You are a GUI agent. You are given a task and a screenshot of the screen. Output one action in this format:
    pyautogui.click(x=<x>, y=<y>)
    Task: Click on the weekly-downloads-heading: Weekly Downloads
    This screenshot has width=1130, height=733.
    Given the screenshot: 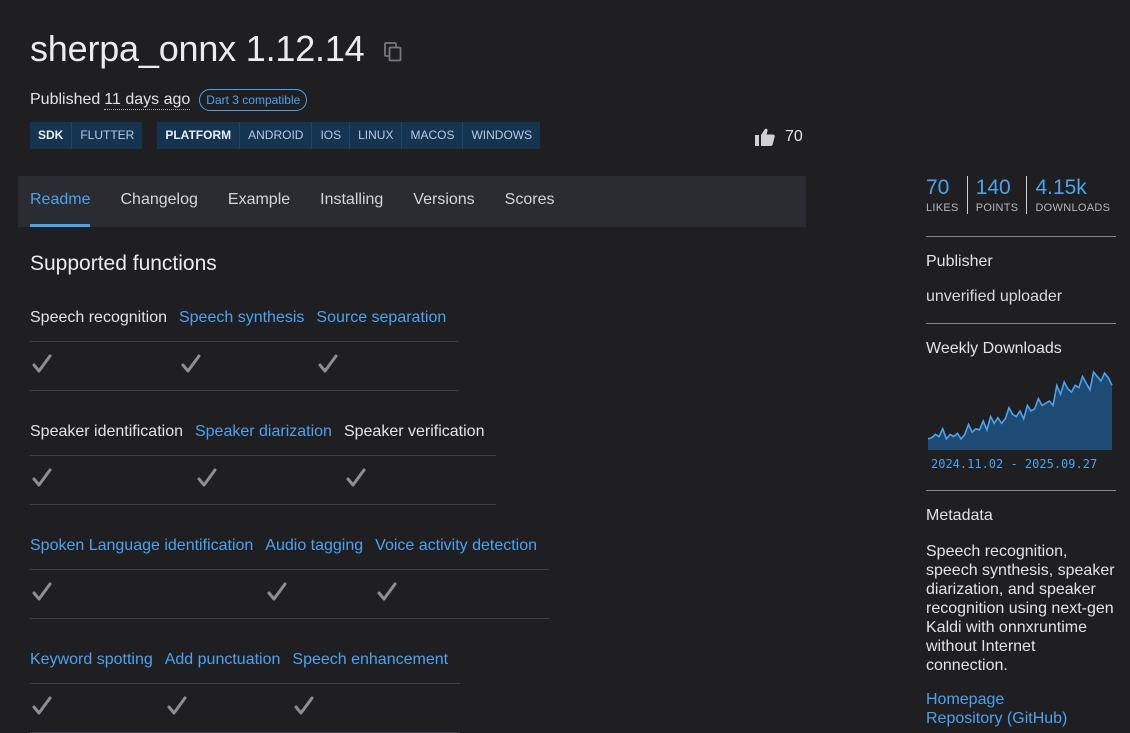 What is the action you would take?
    pyautogui.click(x=994, y=348)
    